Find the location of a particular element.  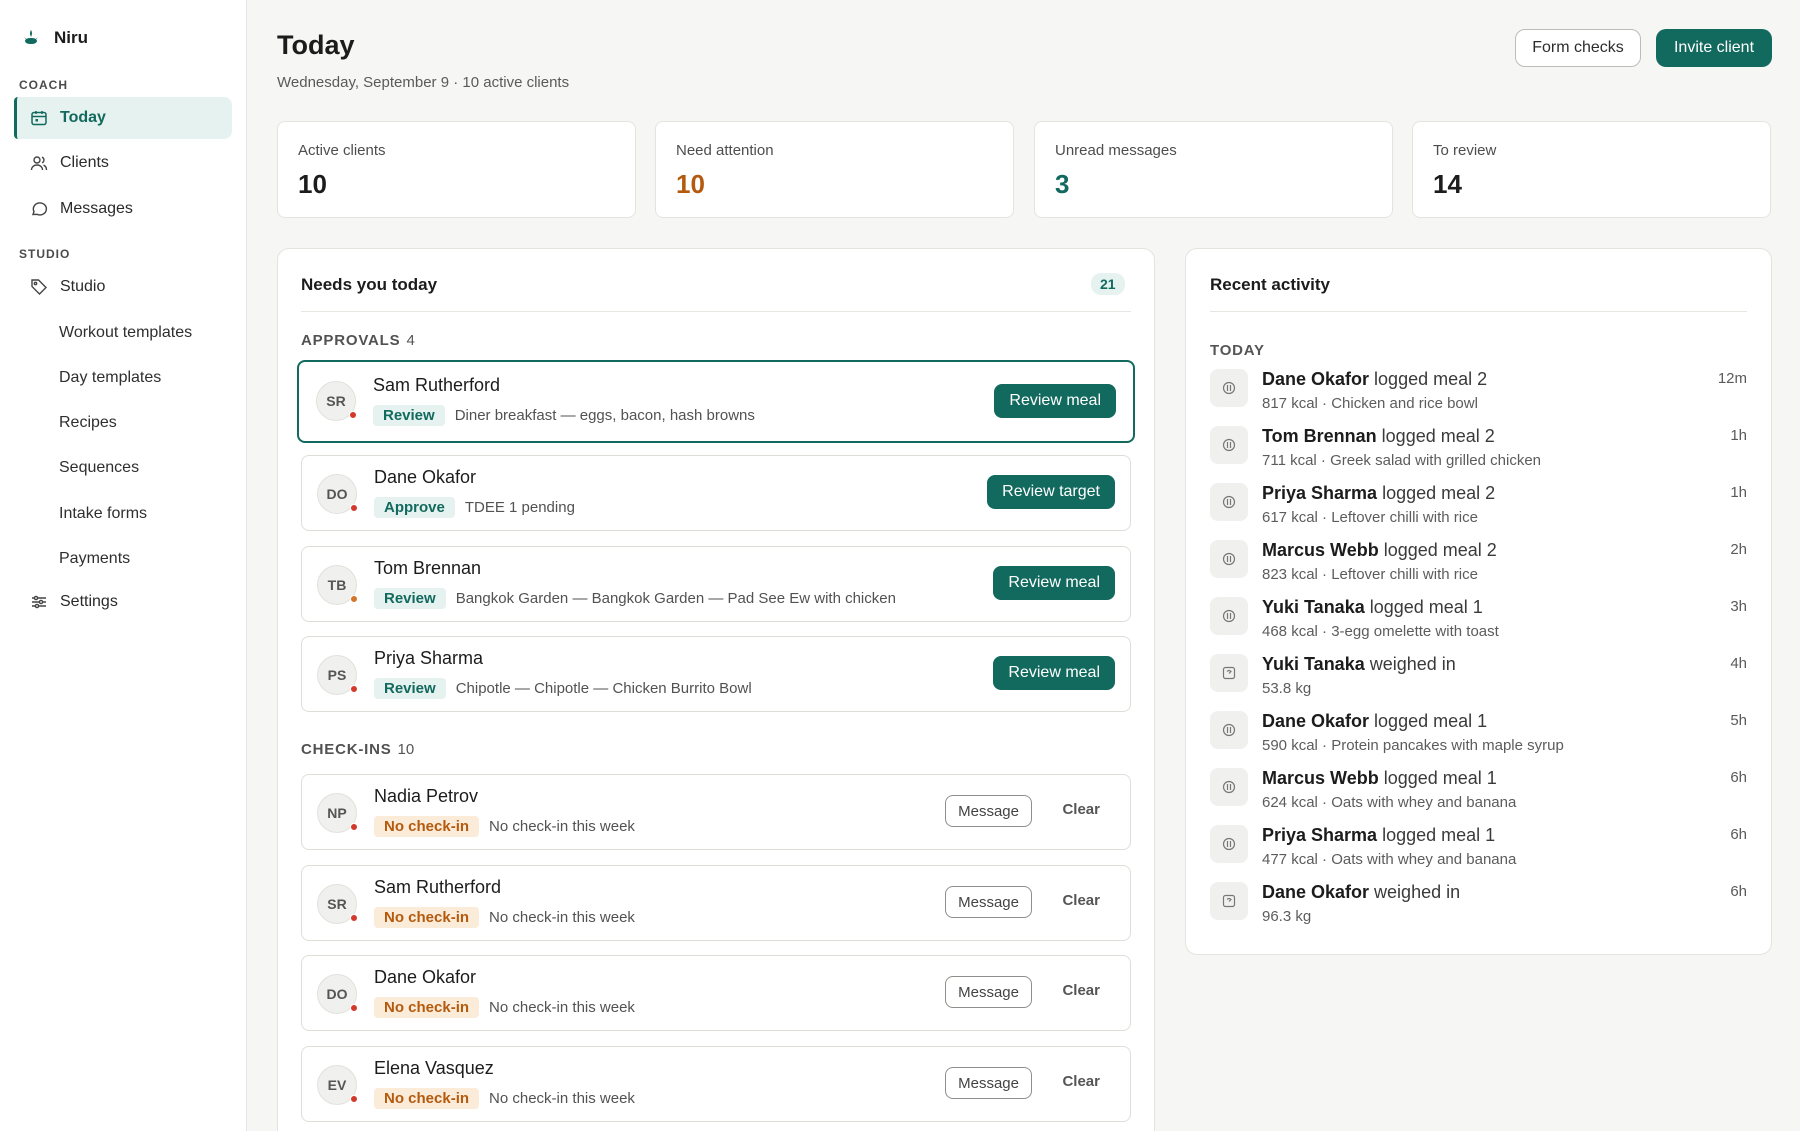

avatar-initials: EV is located at coordinates (337, 1085).